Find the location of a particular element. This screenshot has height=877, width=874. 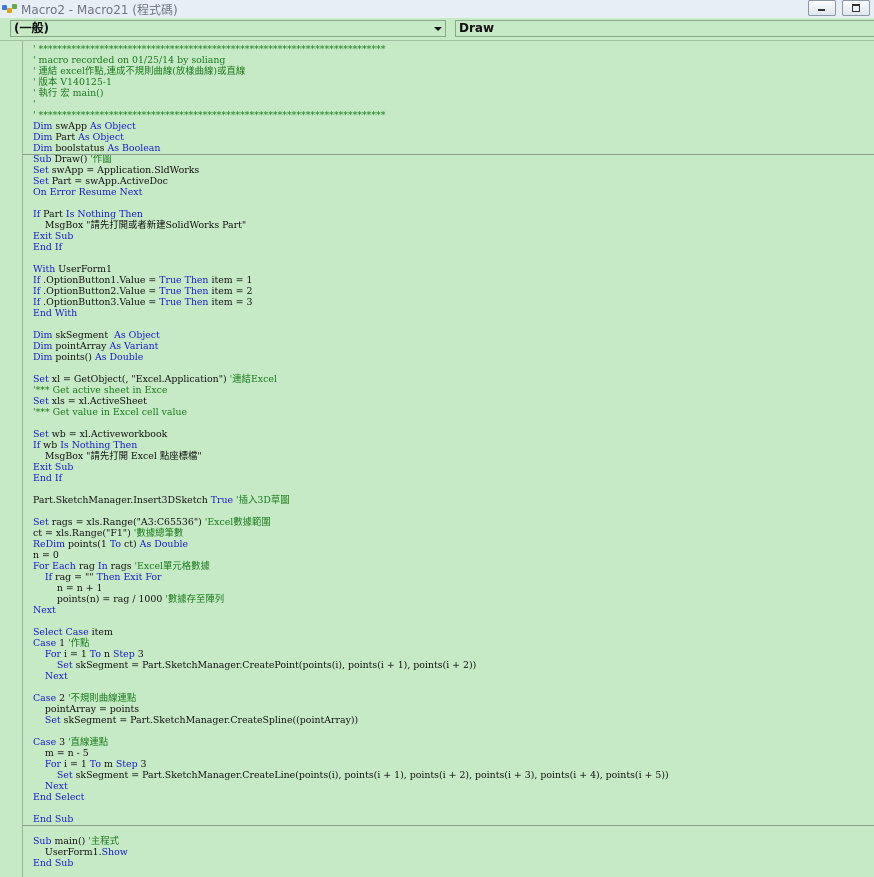

code-line: Case 1 '作點 is located at coordinates (453, 643).